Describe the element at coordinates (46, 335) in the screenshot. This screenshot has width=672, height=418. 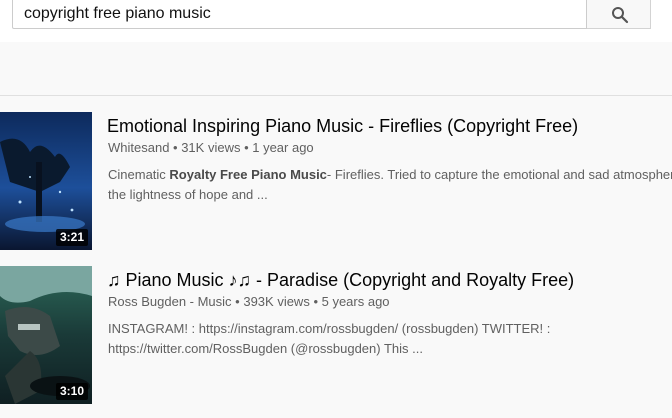
I see `video-thumbnail-2: 3:10` at that location.